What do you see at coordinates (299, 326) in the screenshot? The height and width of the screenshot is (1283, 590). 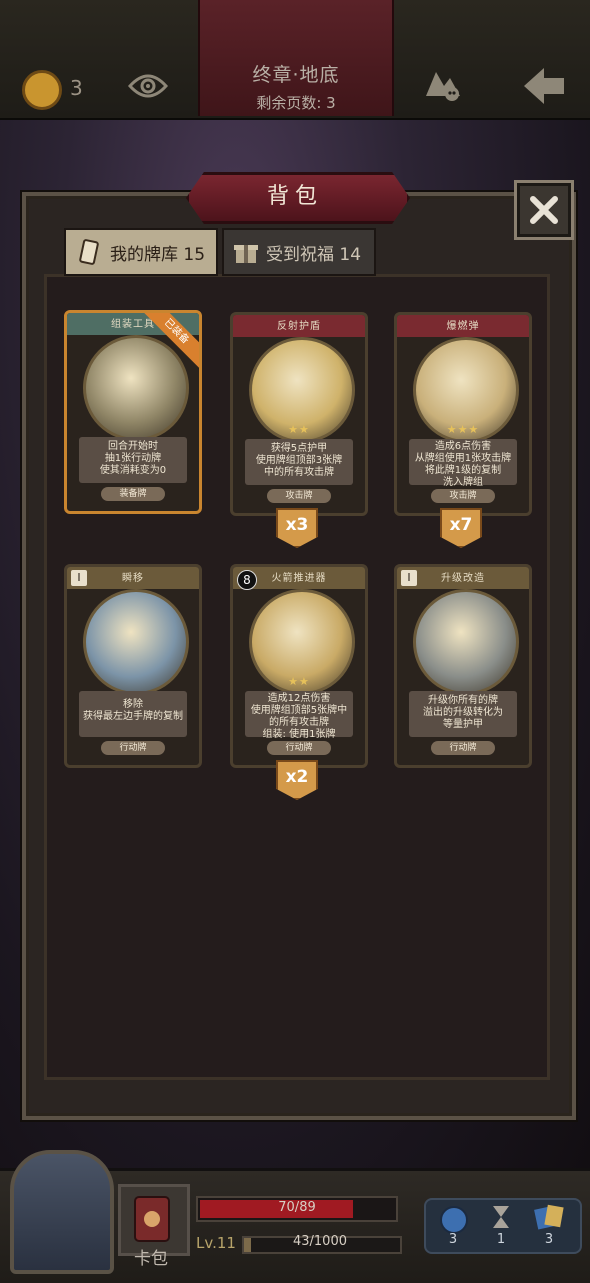 I see `card-name: 反射护盾` at bounding box center [299, 326].